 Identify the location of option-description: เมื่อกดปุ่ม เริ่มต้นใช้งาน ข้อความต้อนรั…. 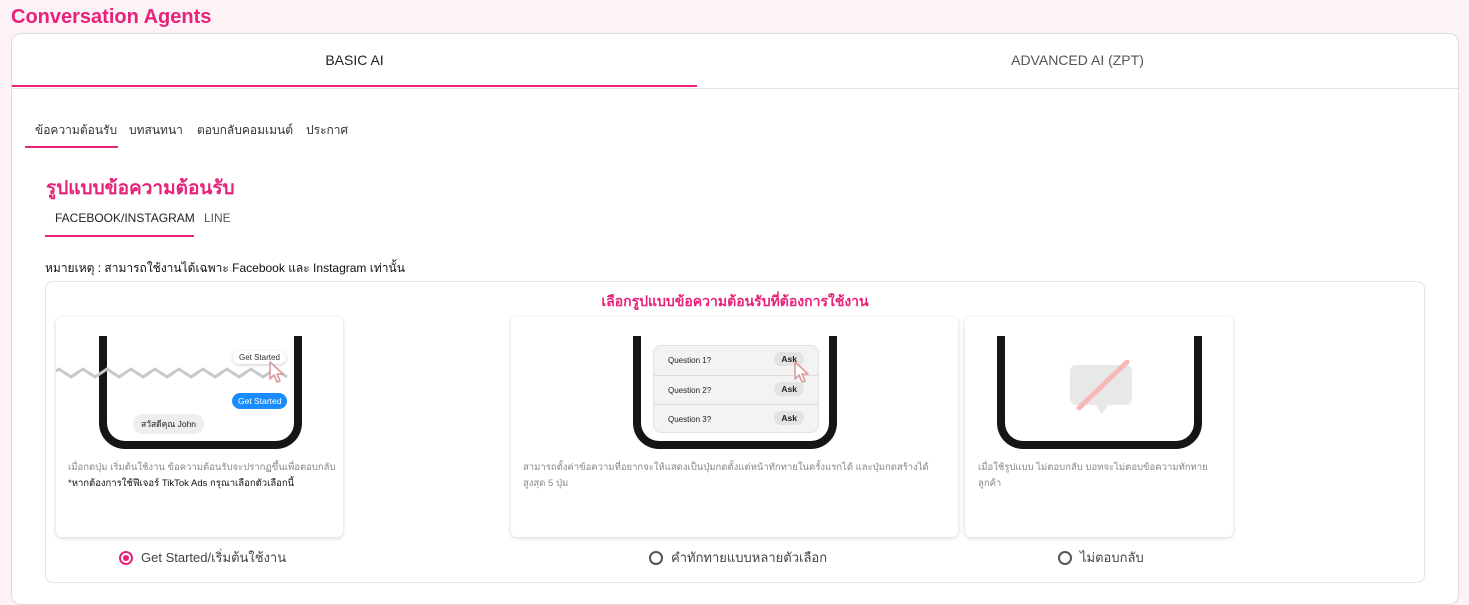
(202, 476).